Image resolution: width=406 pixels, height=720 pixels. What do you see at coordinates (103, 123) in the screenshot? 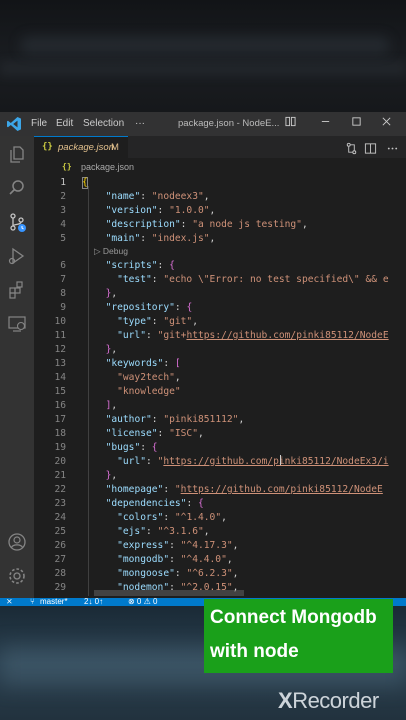
I see `menu-selection: Selection` at bounding box center [103, 123].